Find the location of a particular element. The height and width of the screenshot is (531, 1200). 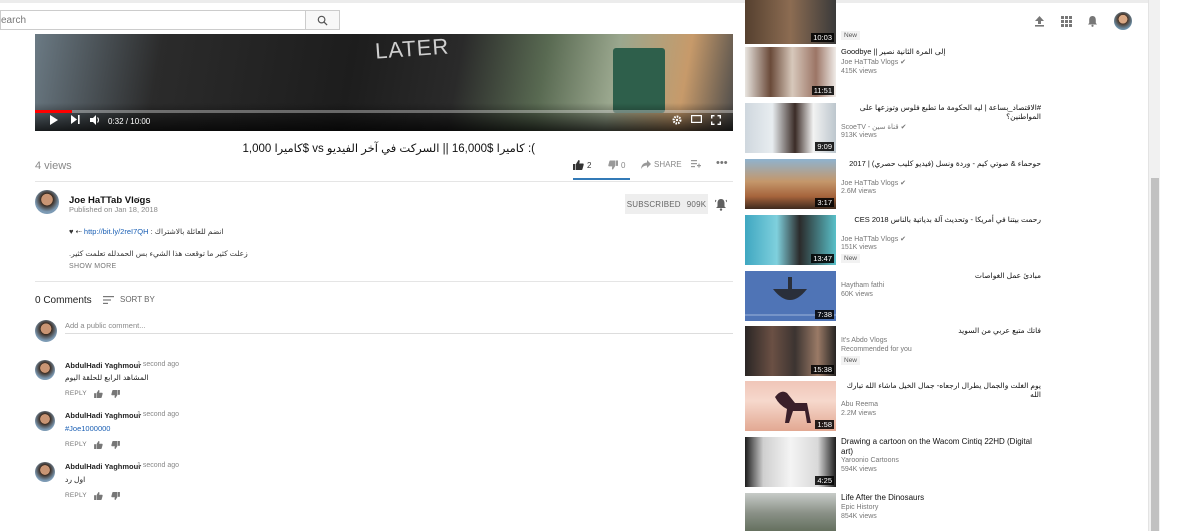

video-channel: Yaroonio Cartoons is located at coordinates (870, 460).